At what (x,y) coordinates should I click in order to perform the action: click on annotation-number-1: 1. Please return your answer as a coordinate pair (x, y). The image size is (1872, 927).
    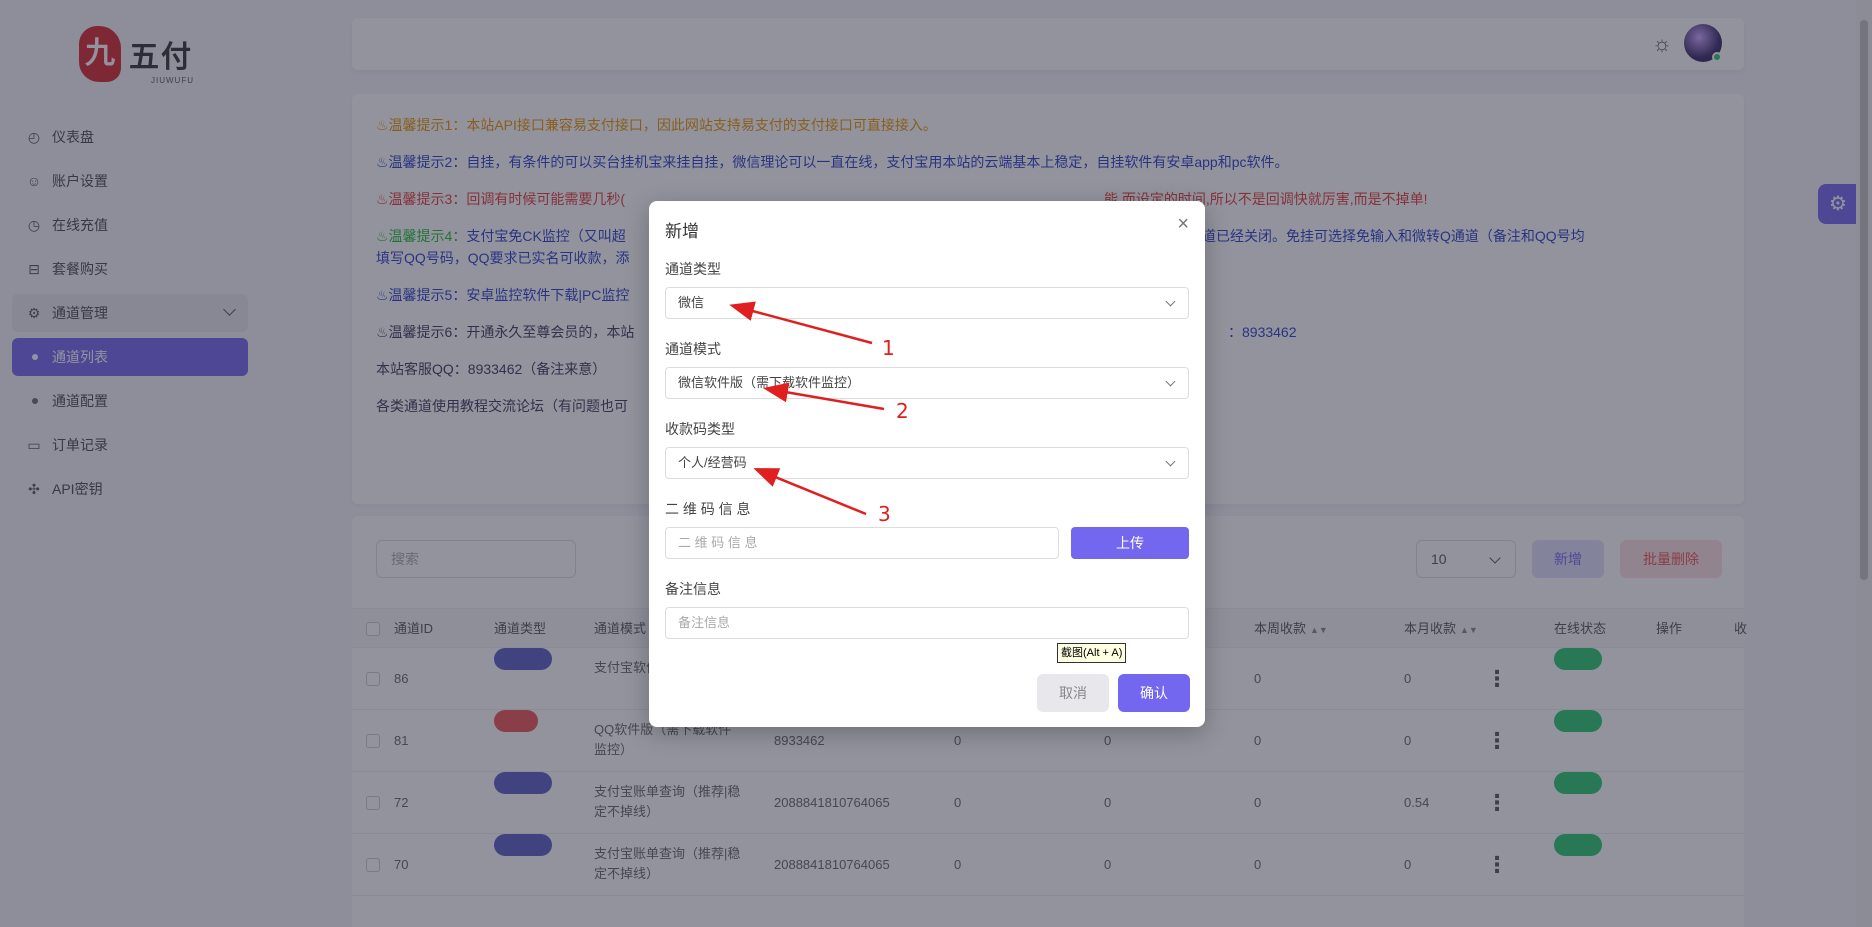
    Looking at the image, I should click on (888, 348).